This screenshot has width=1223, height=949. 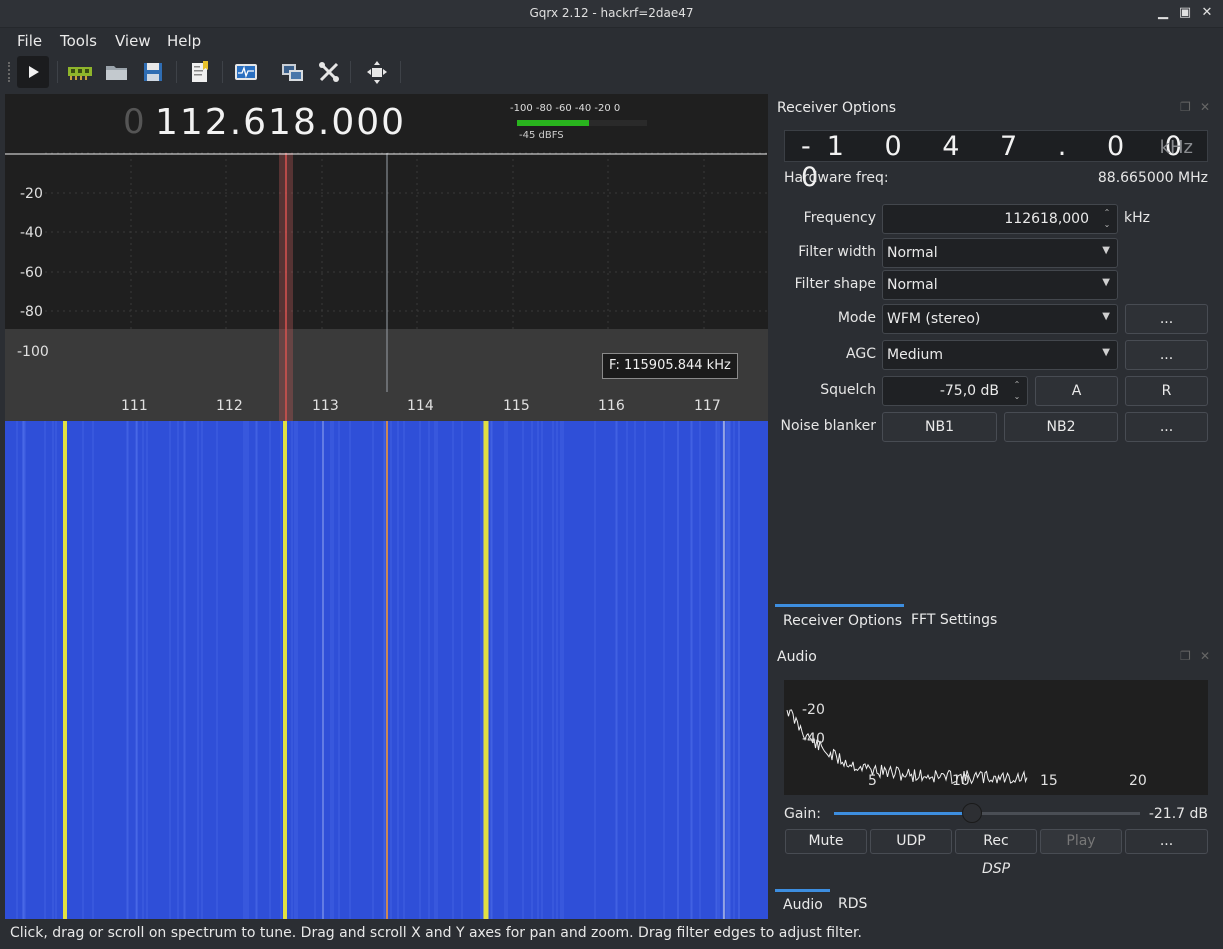 I want to click on toolbar-handle, so click(x=9, y=72).